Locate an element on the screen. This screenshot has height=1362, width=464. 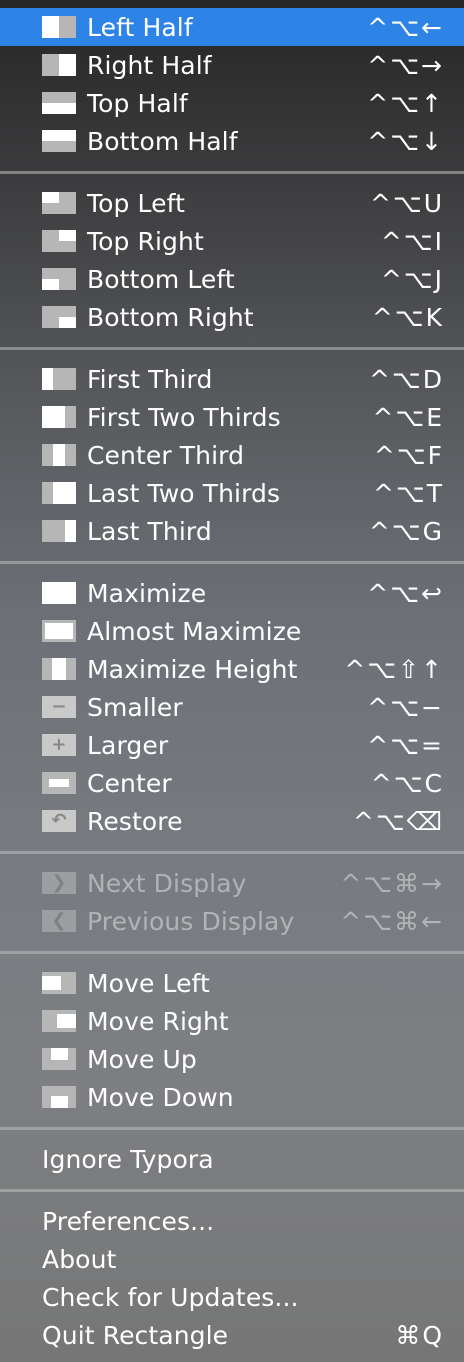
restore-icon: ↶ is located at coordinates (59, 821).